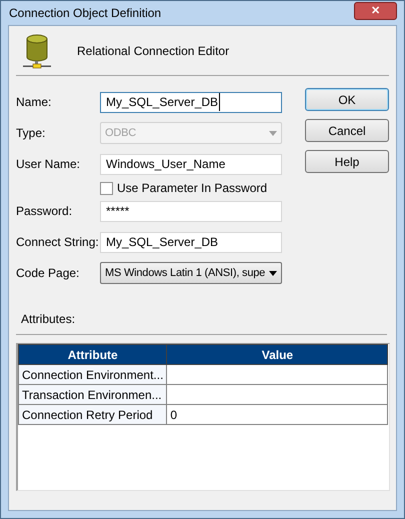 Image resolution: width=405 pixels, height=519 pixels. What do you see at coordinates (347, 99) in the screenshot?
I see `dialog-button: OK` at bounding box center [347, 99].